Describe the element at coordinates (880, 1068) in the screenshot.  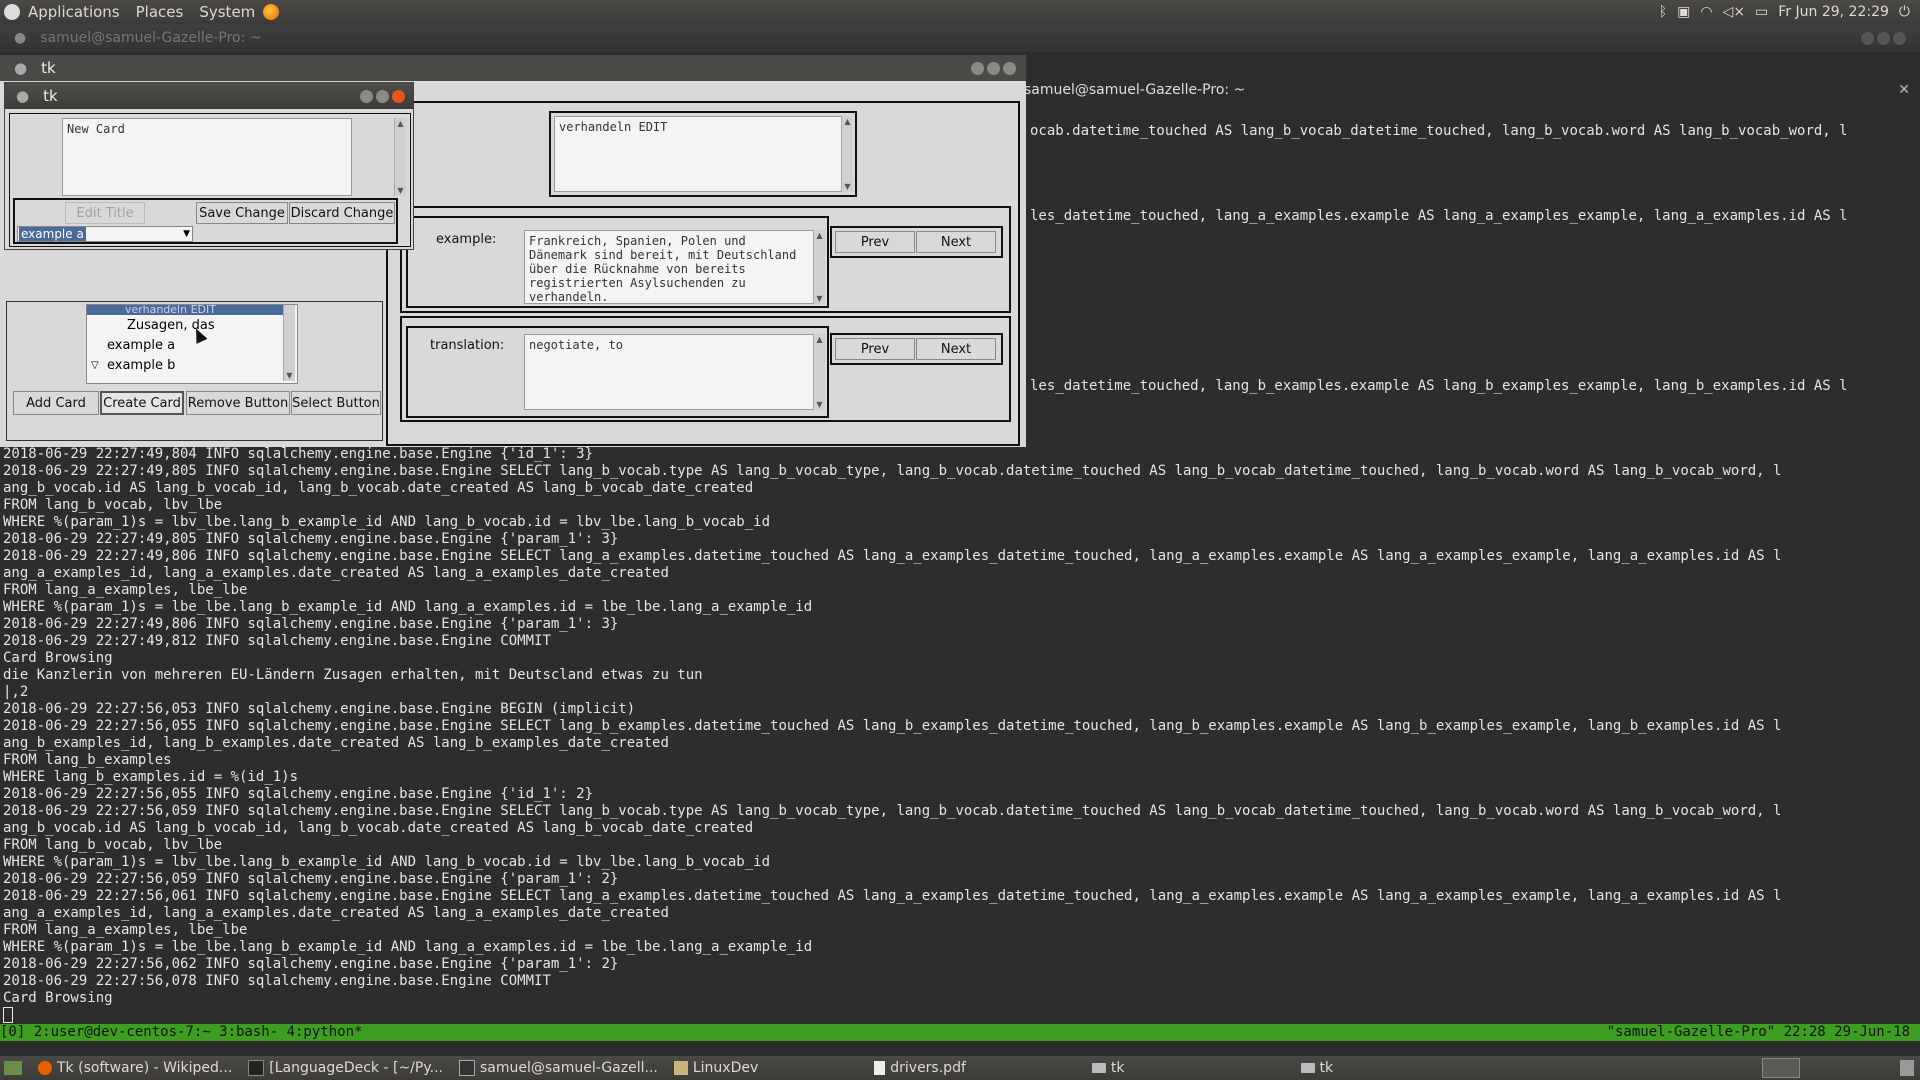
I see `pdf-icon` at that location.